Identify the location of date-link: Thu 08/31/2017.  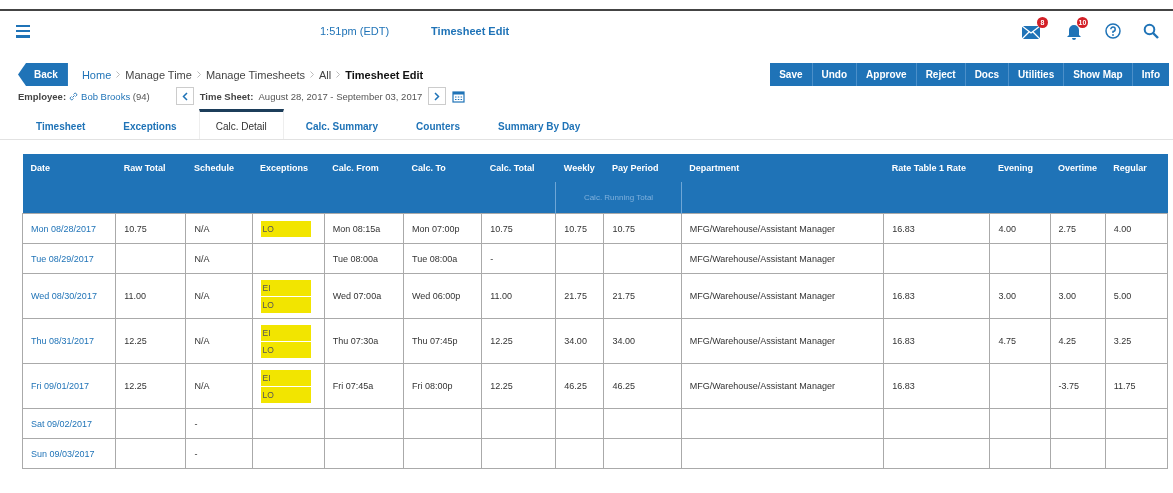
(69, 341).